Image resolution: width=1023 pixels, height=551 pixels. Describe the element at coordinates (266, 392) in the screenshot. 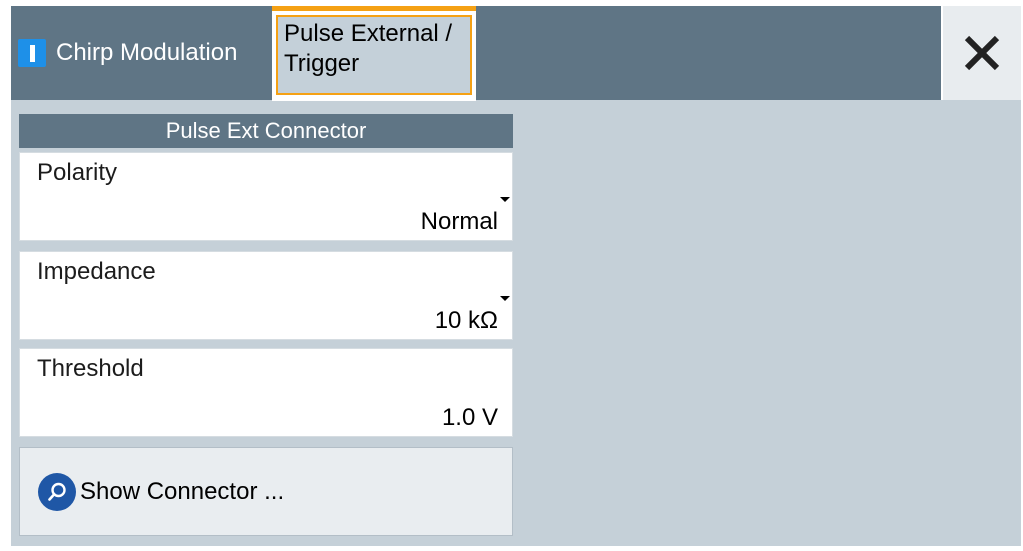

I see `threshold-field: Threshold 1.0 V` at that location.